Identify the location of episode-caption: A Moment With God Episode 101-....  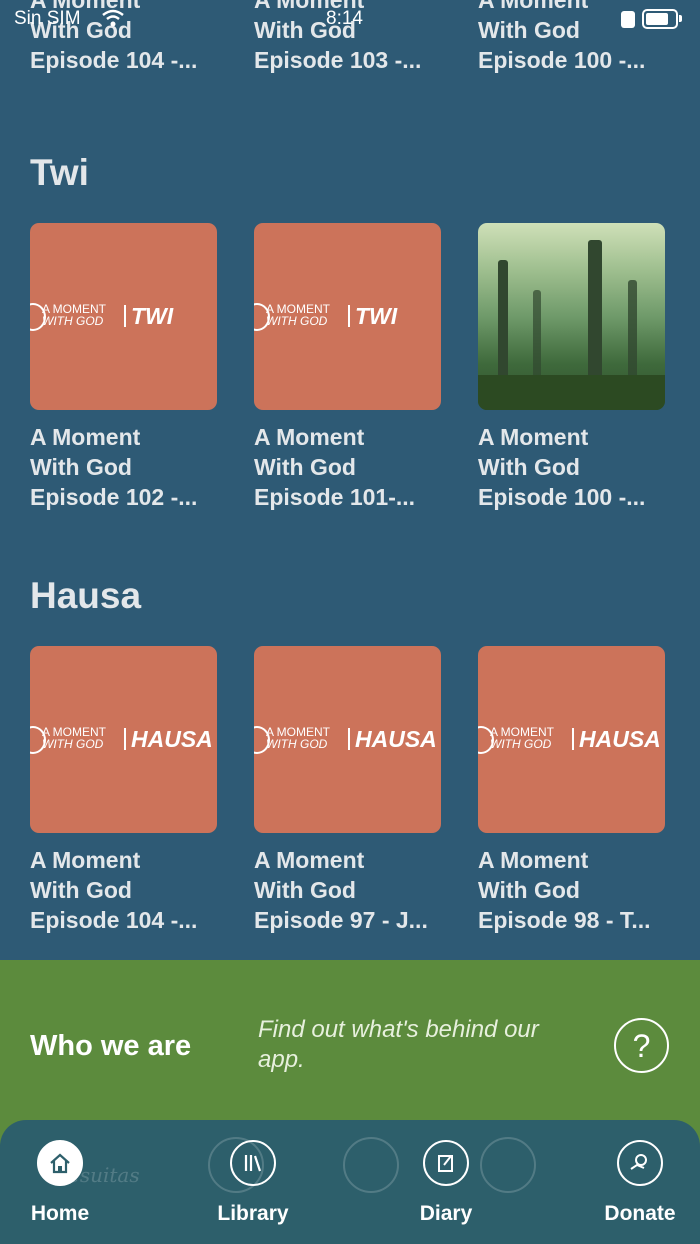
(335, 467).